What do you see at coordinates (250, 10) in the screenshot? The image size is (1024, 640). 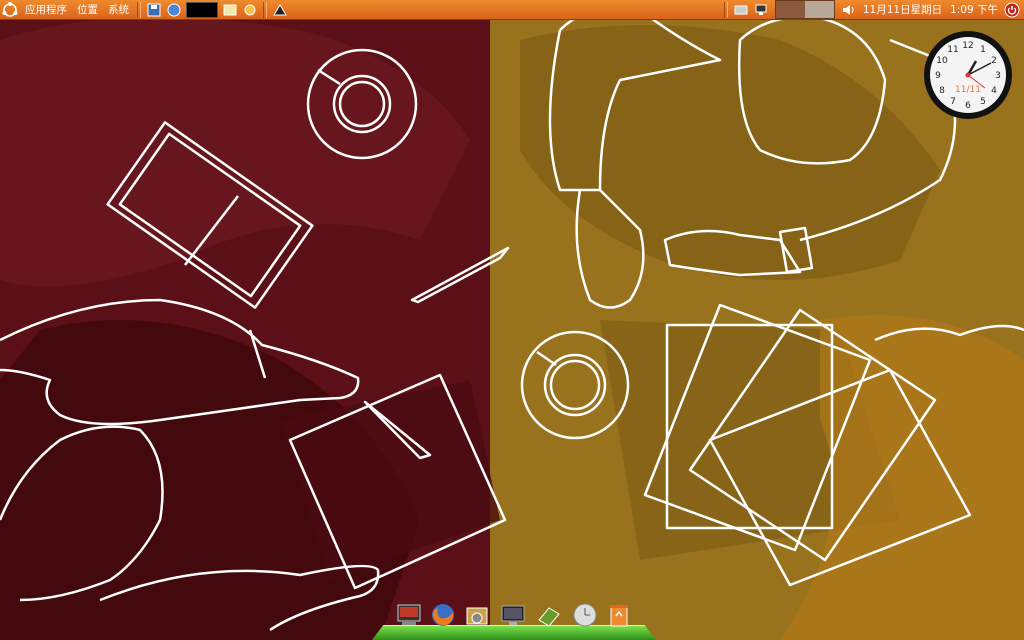 I see `updates-icon` at bounding box center [250, 10].